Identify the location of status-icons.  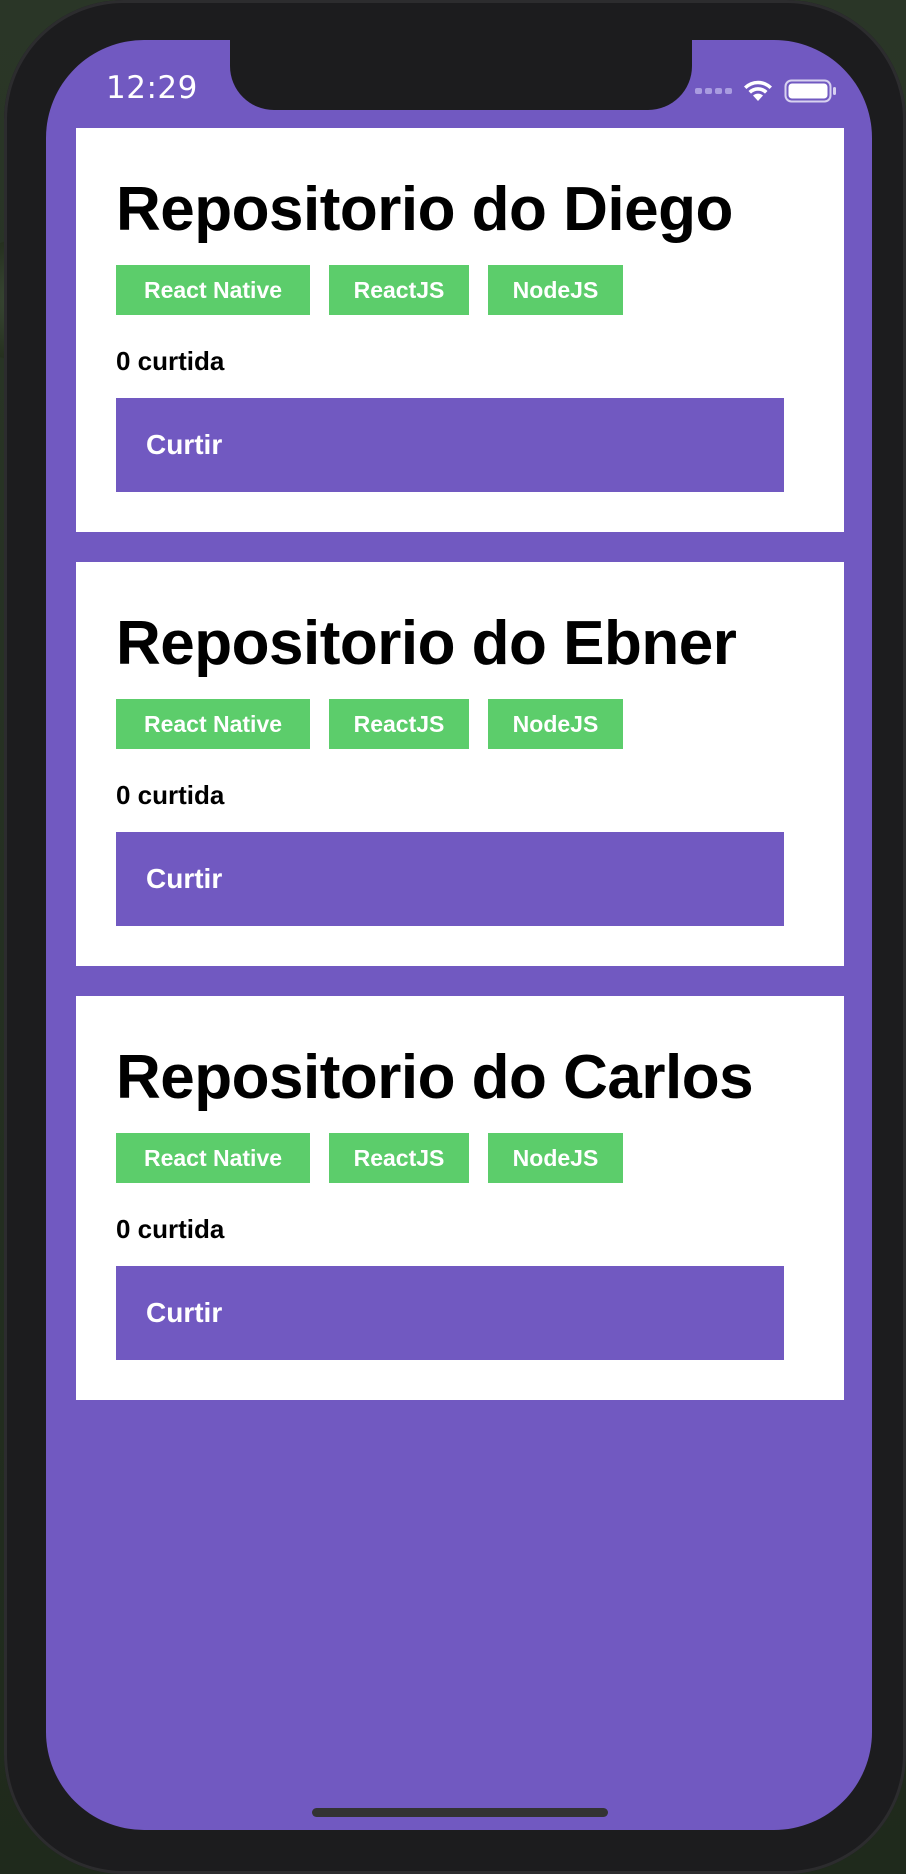
(766, 91).